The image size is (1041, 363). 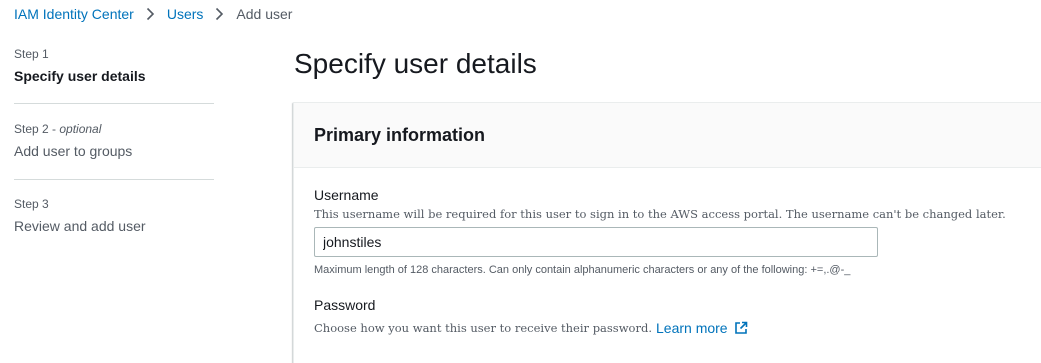 I want to click on learn-more-label: Learn more, so click(x=692, y=328).